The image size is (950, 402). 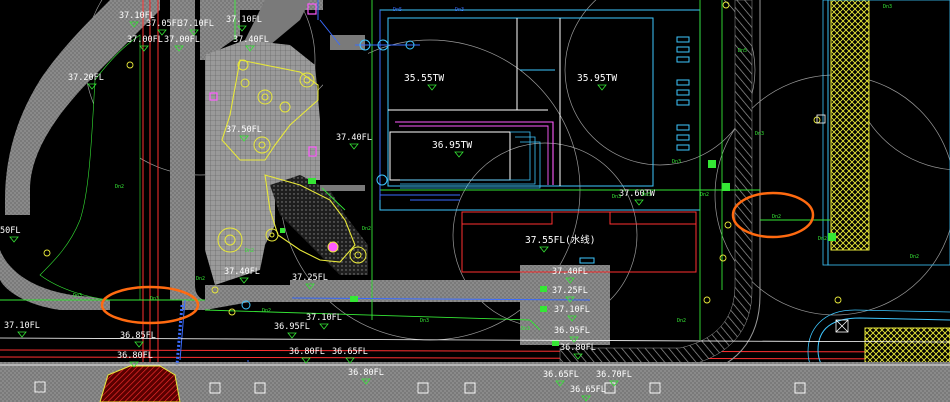 What do you see at coordinates (587, 260) in the screenshot?
I see `red-zone-marker` at bounding box center [587, 260].